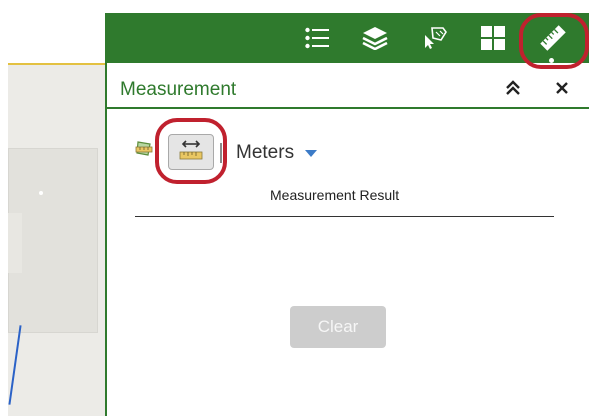  I want to click on map-building, so click(15, 243).